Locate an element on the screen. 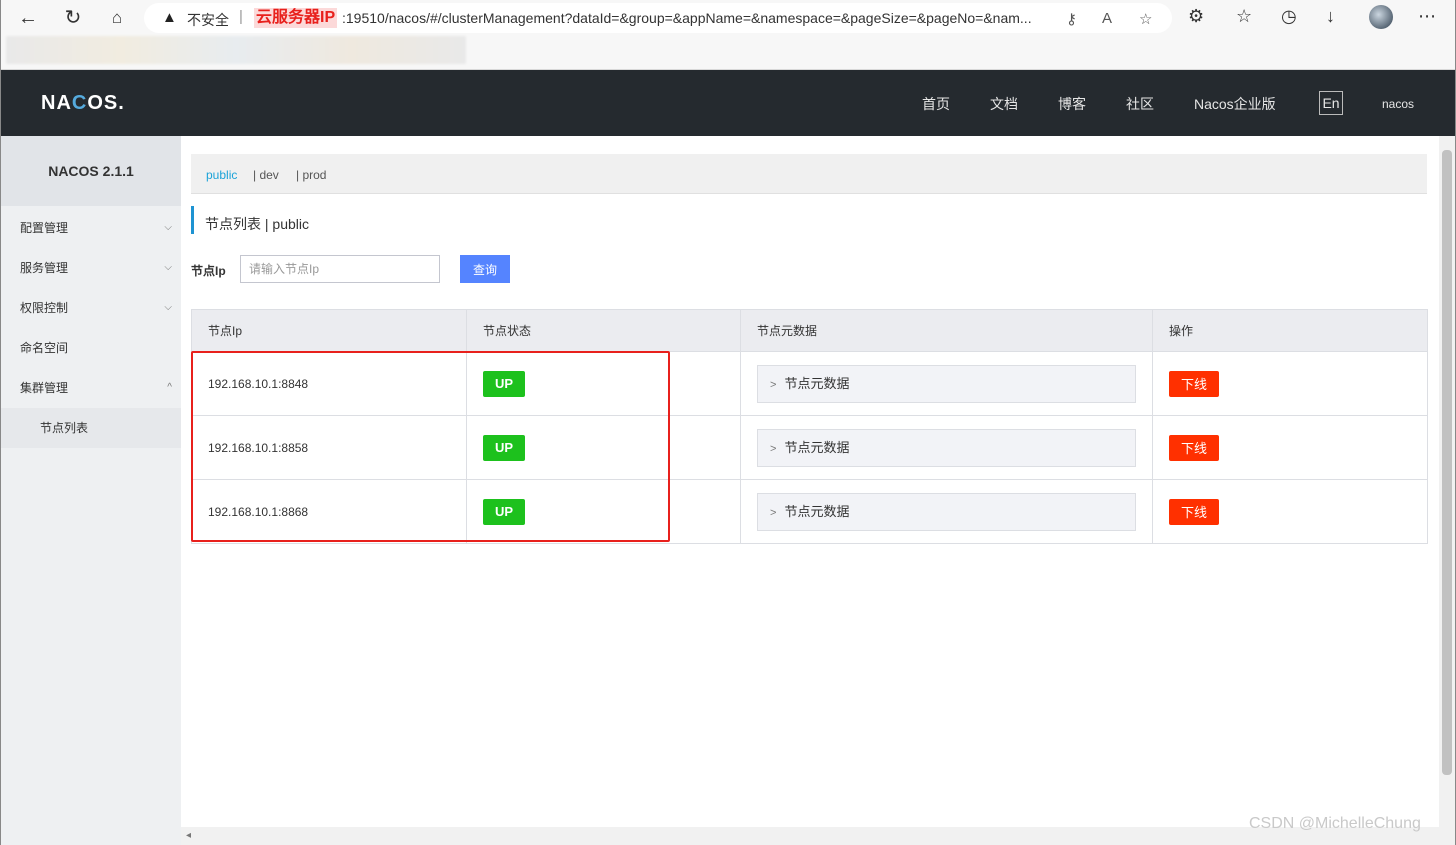 The width and height of the screenshot is (1456, 845). sidebar-item-label: 权限控制 is located at coordinates (44, 308).